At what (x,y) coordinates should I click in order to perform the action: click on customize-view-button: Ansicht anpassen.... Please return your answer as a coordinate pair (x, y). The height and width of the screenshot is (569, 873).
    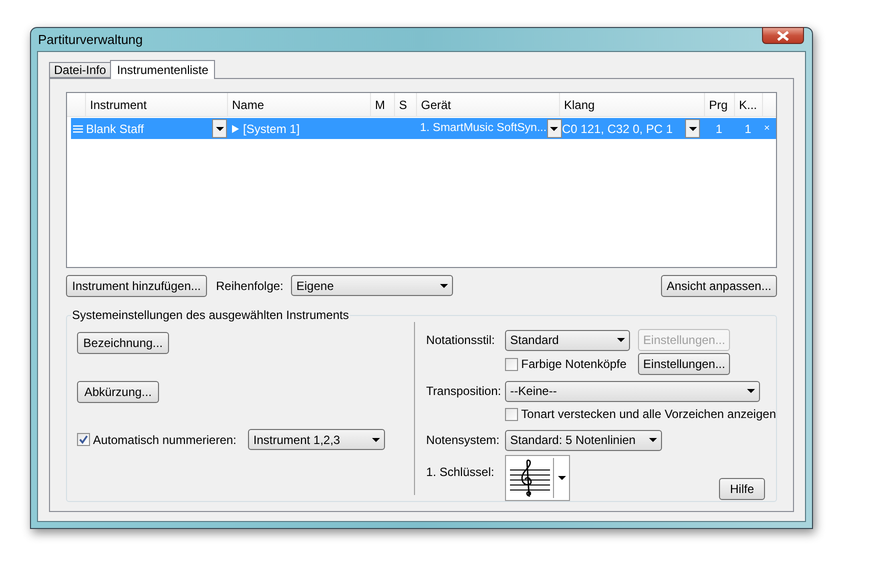
    Looking at the image, I should click on (719, 285).